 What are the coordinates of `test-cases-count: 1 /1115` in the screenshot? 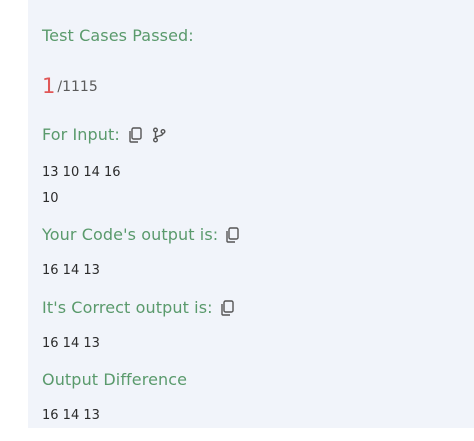 It's located at (70, 86).